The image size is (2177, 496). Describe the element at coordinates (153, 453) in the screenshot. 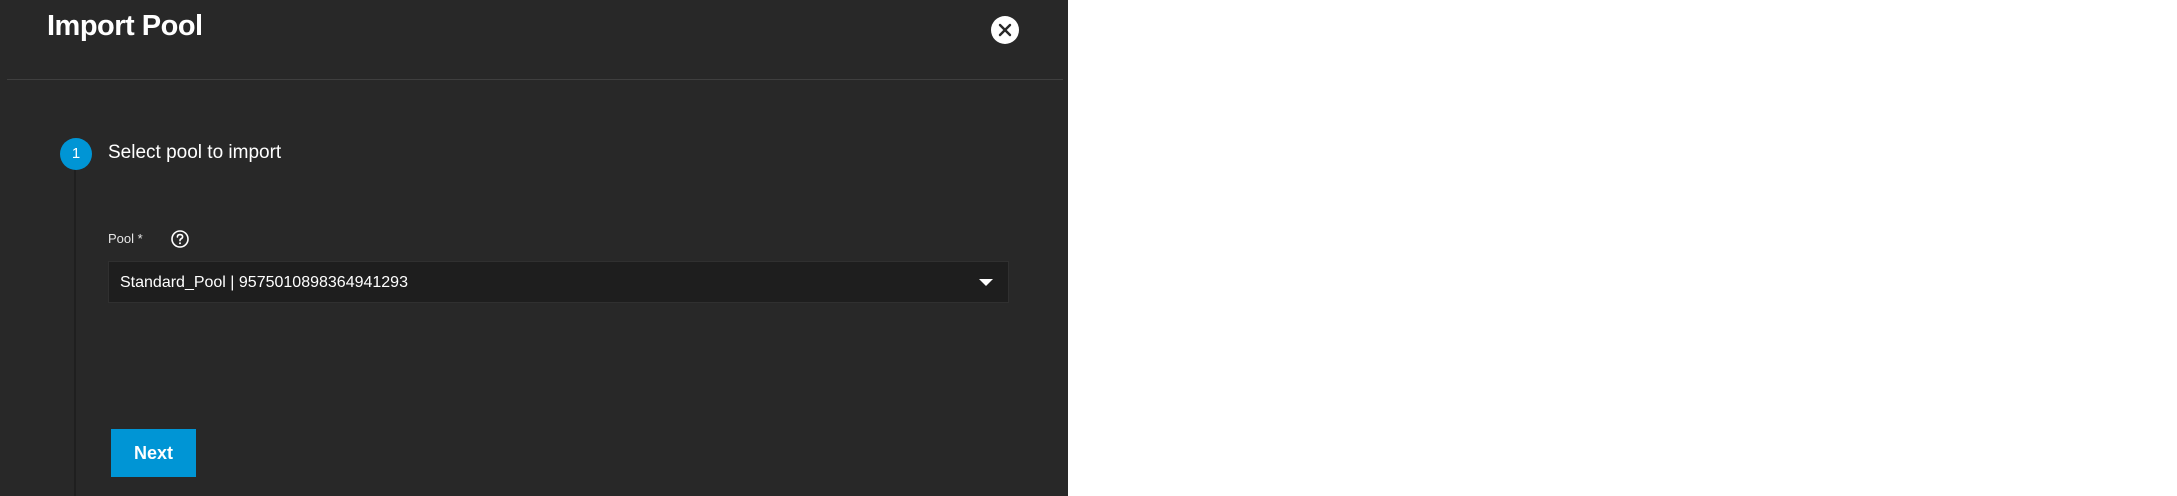

I see `next-button: Next` at that location.